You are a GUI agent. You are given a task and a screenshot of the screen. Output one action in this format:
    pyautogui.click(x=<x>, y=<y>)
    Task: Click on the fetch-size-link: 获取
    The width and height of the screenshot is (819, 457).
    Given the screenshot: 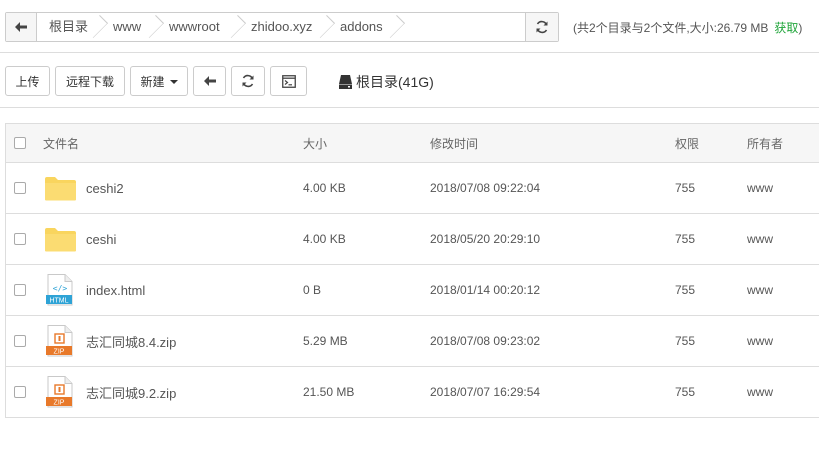 What is the action you would take?
    pyautogui.click(x=786, y=28)
    